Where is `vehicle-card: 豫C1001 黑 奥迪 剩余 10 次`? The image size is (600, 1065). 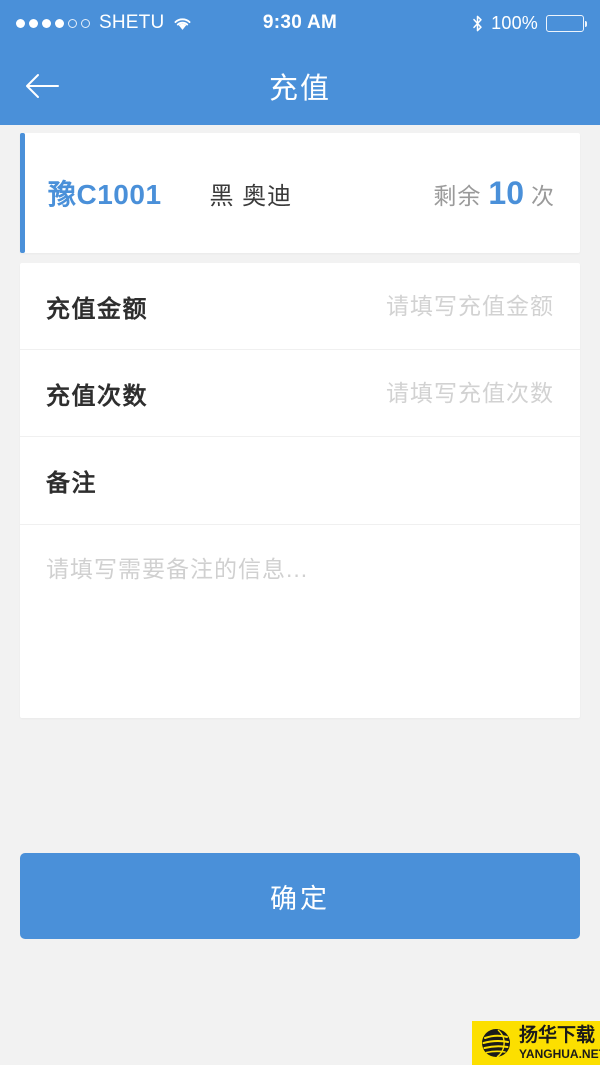
vehicle-card: 豫C1001 黑 奥迪 剩余 10 次 is located at coordinates (300, 193).